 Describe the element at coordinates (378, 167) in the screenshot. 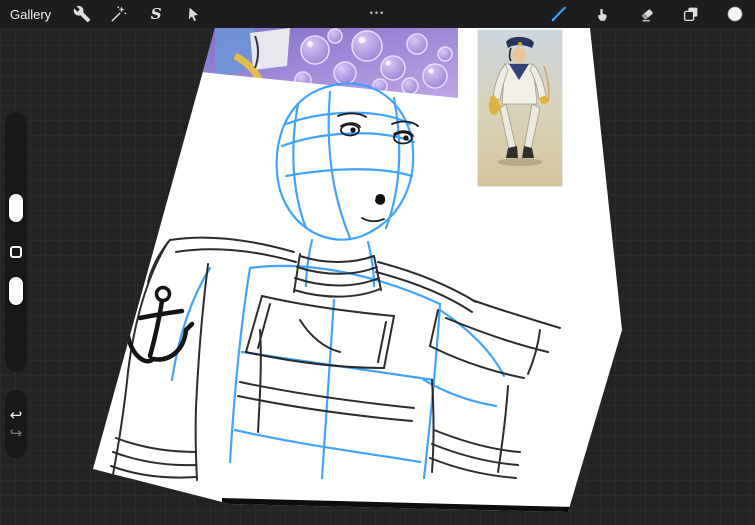

I see `face-details` at that location.